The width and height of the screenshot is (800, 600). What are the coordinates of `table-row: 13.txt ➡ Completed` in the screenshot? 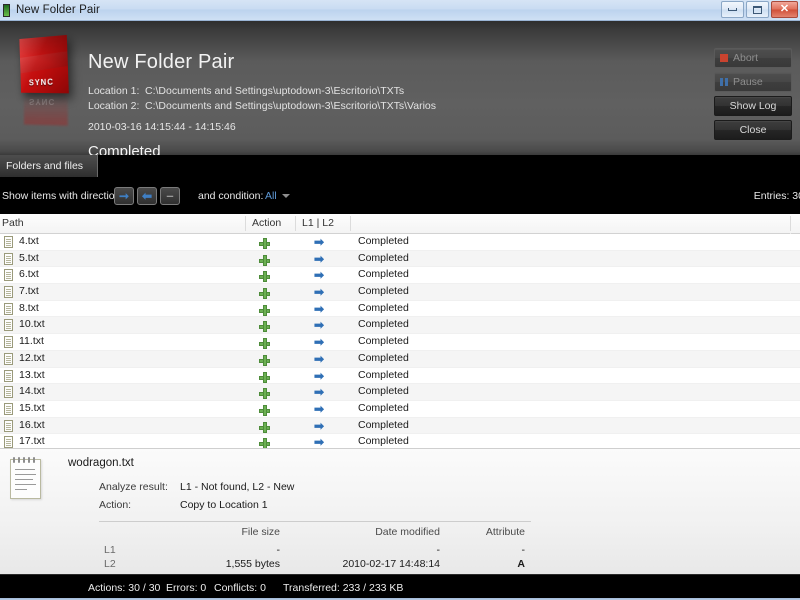 It's located at (400, 376).